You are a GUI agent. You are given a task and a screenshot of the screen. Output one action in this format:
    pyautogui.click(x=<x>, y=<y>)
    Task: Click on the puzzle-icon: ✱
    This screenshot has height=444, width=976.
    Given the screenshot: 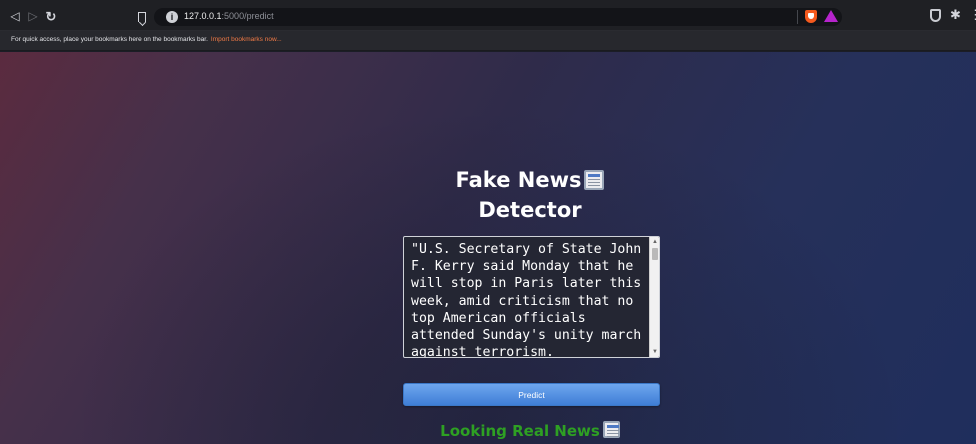 What is the action you would take?
    pyautogui.click(x=955, y=14)
    